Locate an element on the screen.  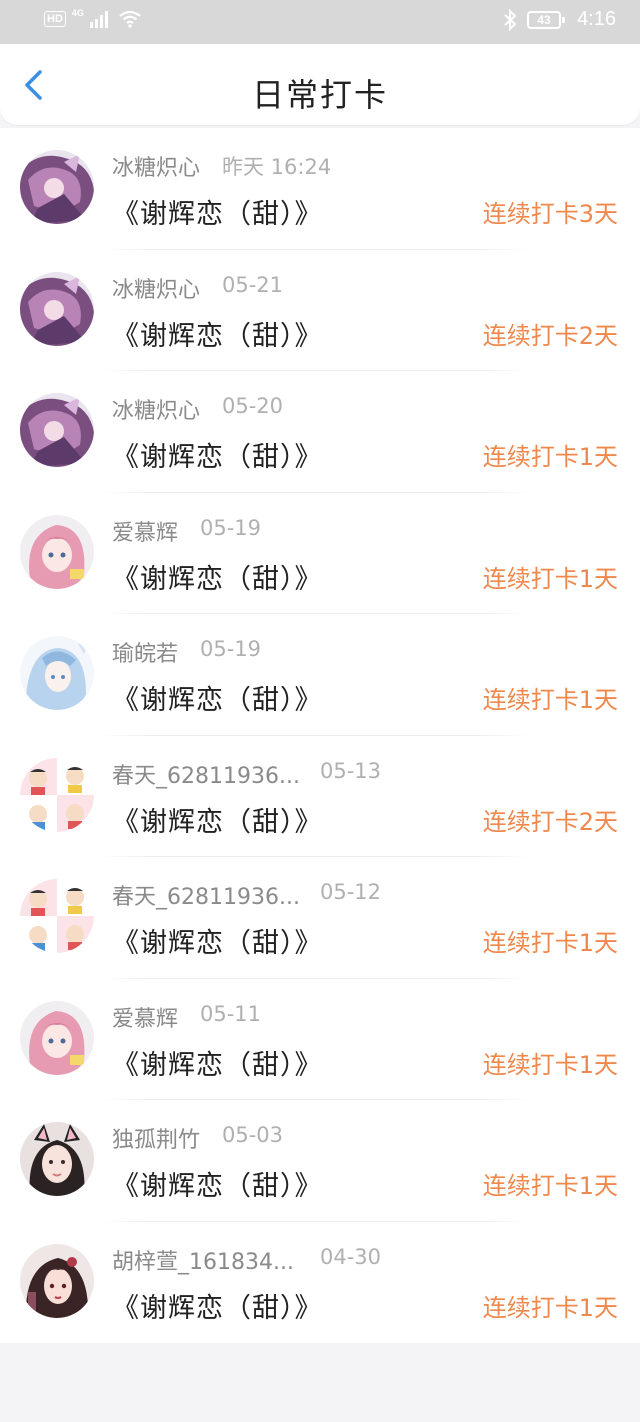
checkin-item-9: 独孤荆竹 05-03 《谢辉恋（甜）》 连续打卡1天 is located at coordinates (320, 1161).